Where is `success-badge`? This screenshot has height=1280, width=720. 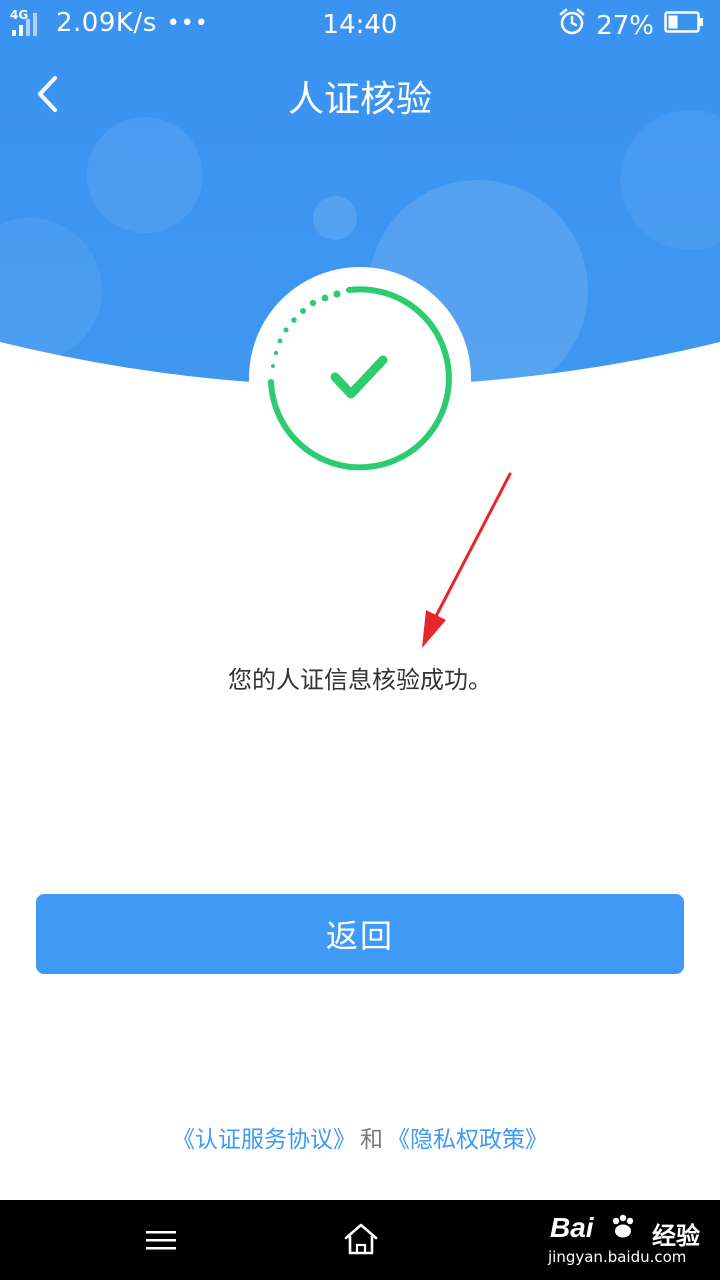 success-badge is located at coordinates (360, 378).